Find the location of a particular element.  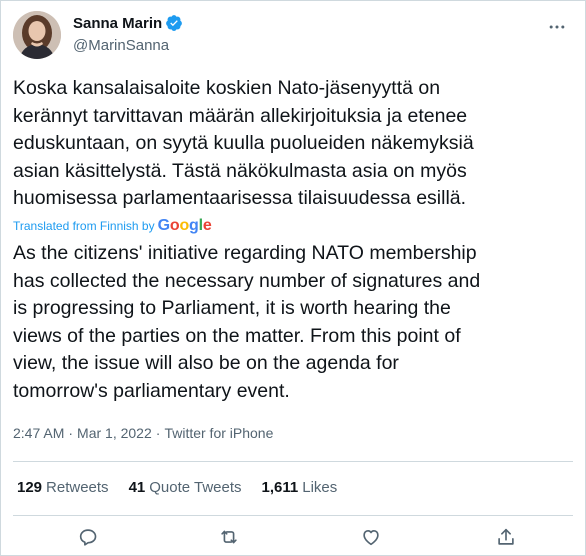

tweet-date: Mar 1, 2022 is located at coordinates (114, 433).